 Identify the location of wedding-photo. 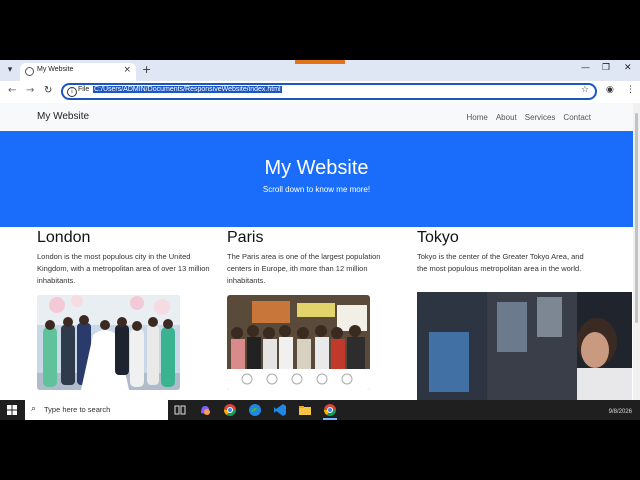
(108, 342).